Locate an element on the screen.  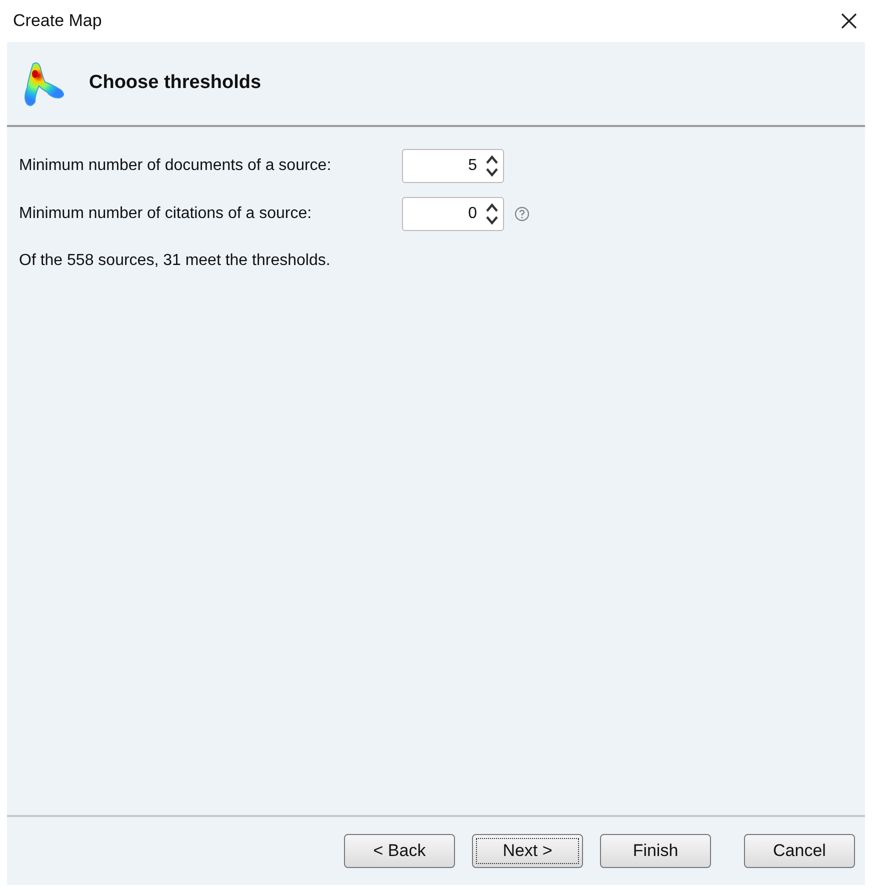
number-spinner: 5 is located at coordinates (453, 166).